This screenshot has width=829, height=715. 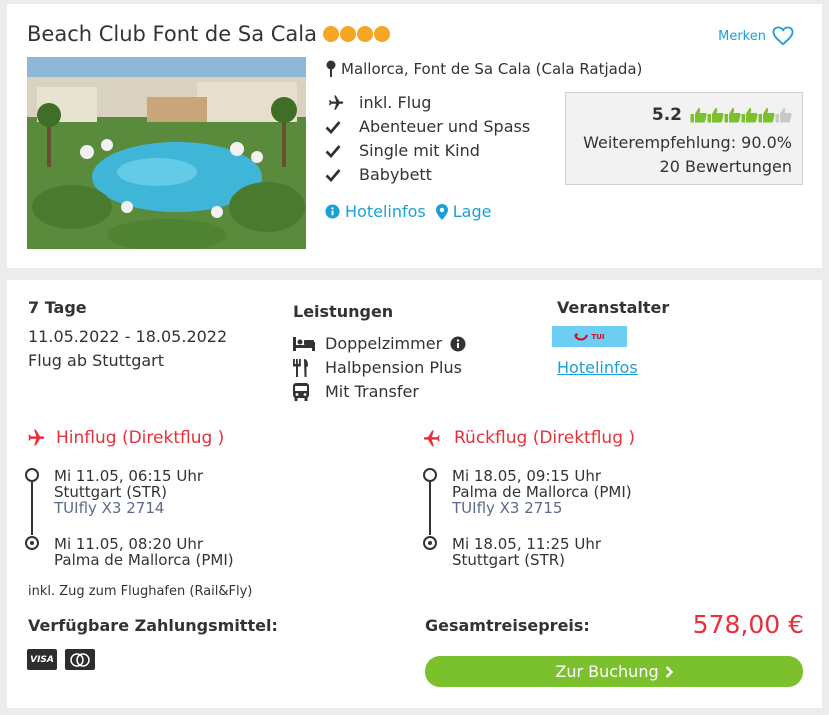 I want to click on hotel-location: Mallorca, Font de Sa Cala (Cala Ratjada), so click(x=483, y=69).